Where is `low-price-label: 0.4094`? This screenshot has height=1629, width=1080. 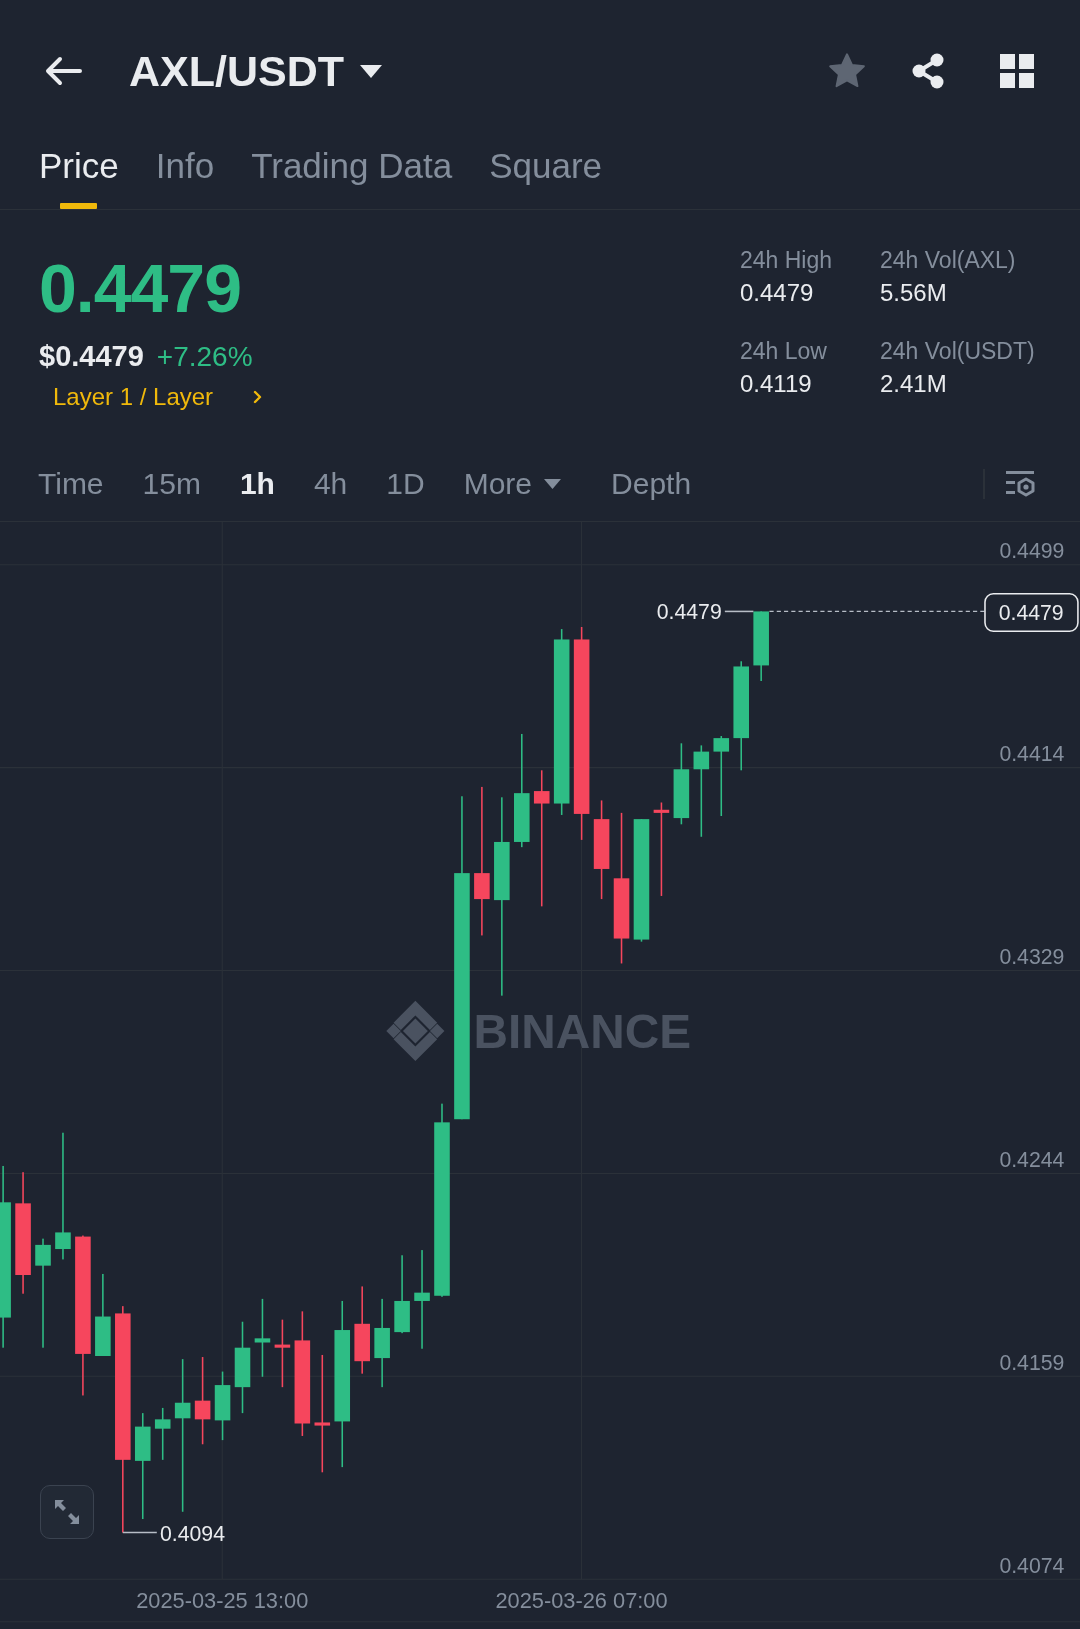 low-price-label: 0.4094 is located at coordinates (192, 1533).